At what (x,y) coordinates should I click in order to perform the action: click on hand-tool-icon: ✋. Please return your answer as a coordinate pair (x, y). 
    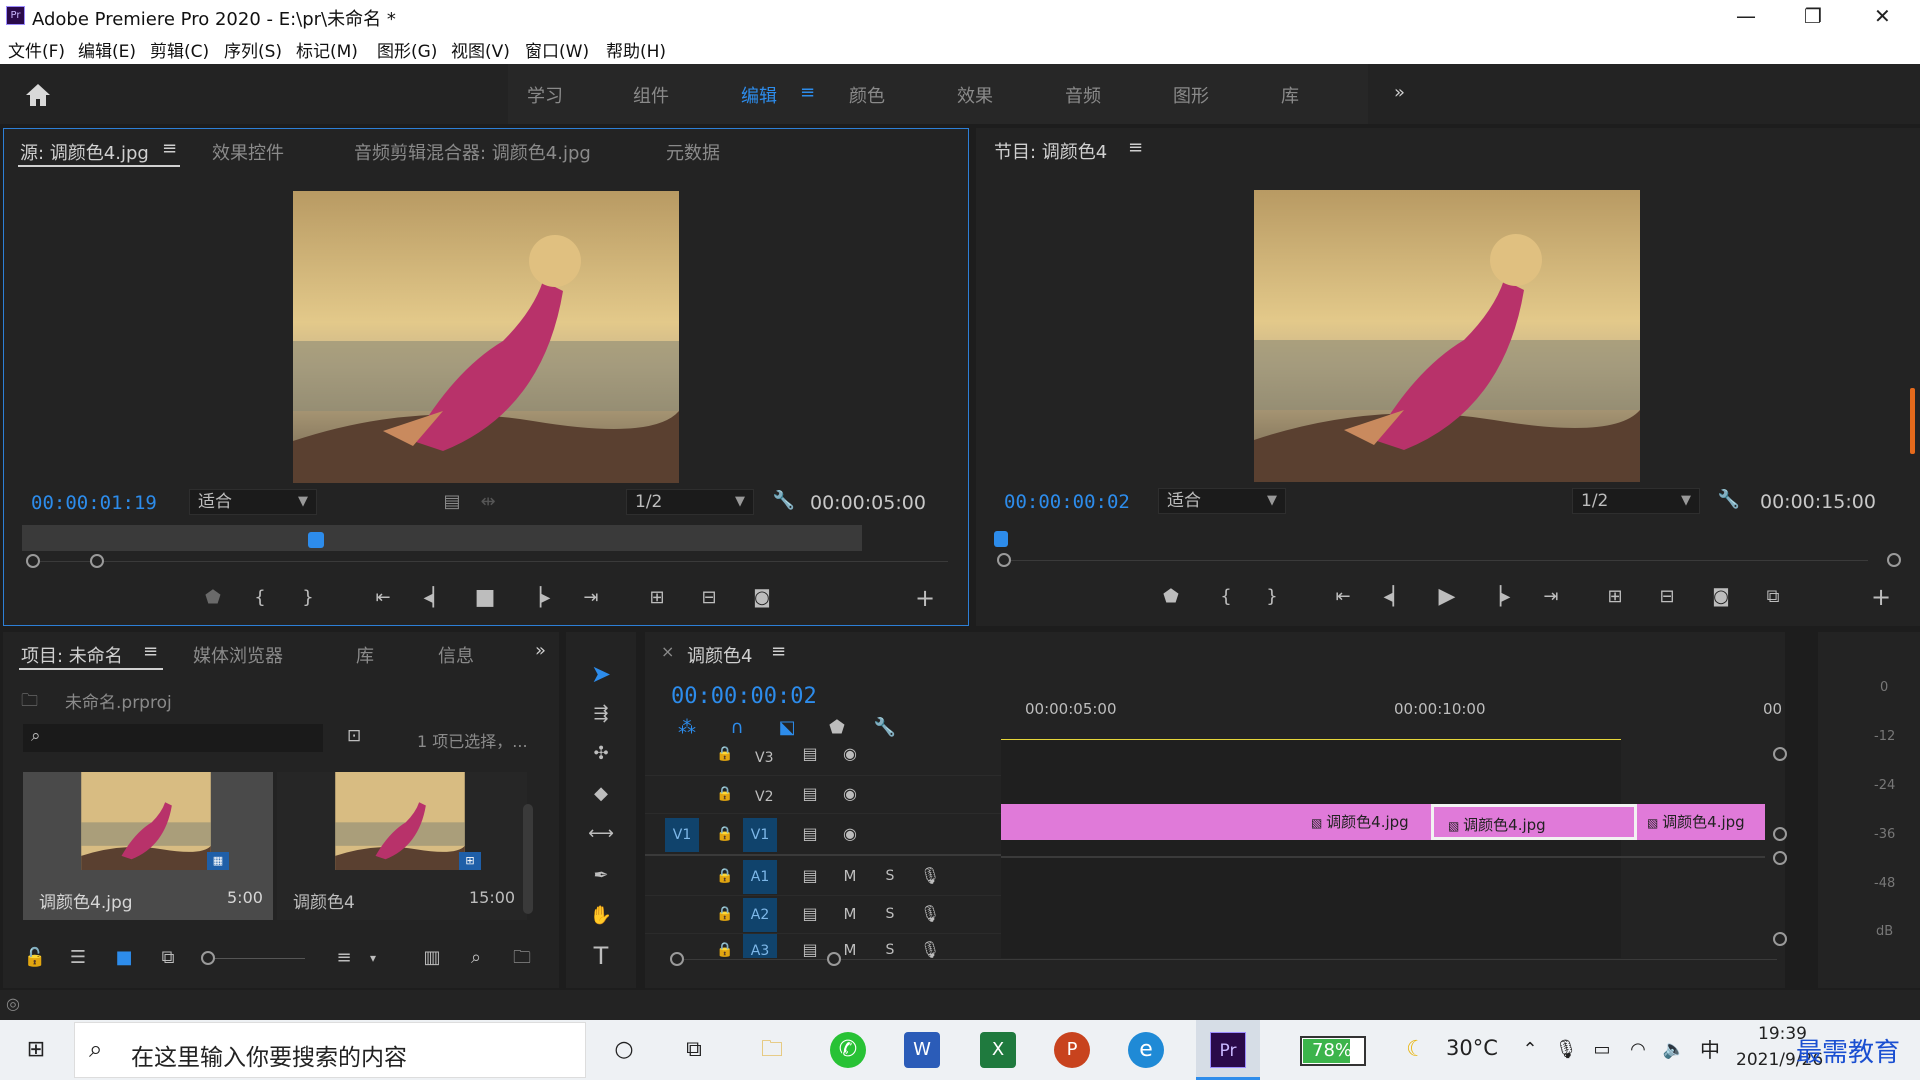
    Looking at the image, I should click on (601, 916).